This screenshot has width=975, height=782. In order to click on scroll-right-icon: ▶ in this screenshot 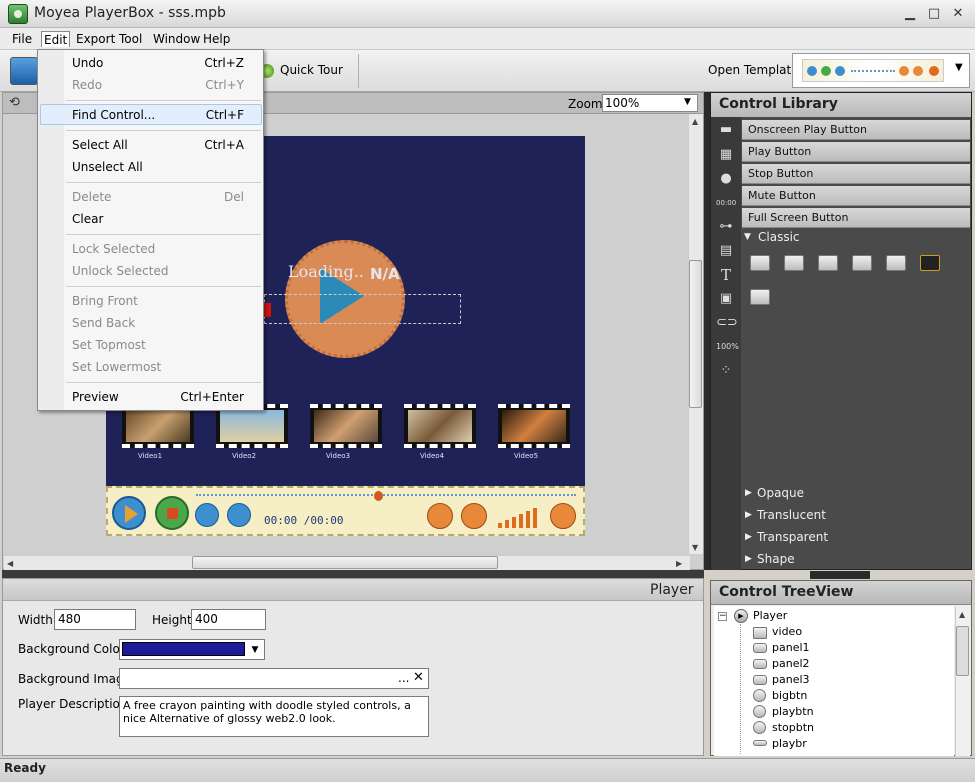, I will do `click(679, 563)`.